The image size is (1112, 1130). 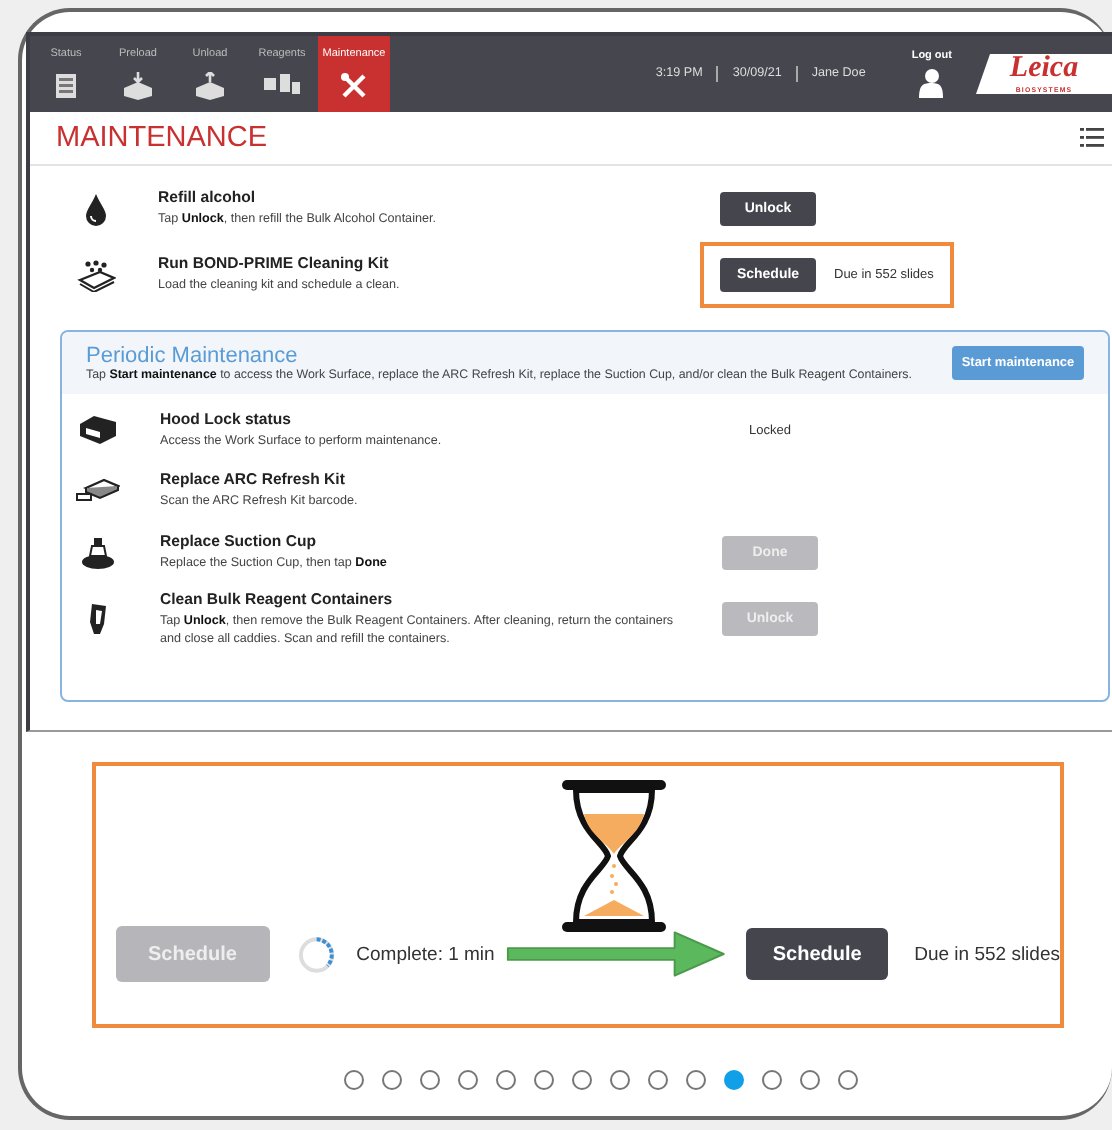 What do you see at coordinates (193, 356) in the screenshot?
I see `section-title: Periodic Maintenance` at bounding box center [193, 356].